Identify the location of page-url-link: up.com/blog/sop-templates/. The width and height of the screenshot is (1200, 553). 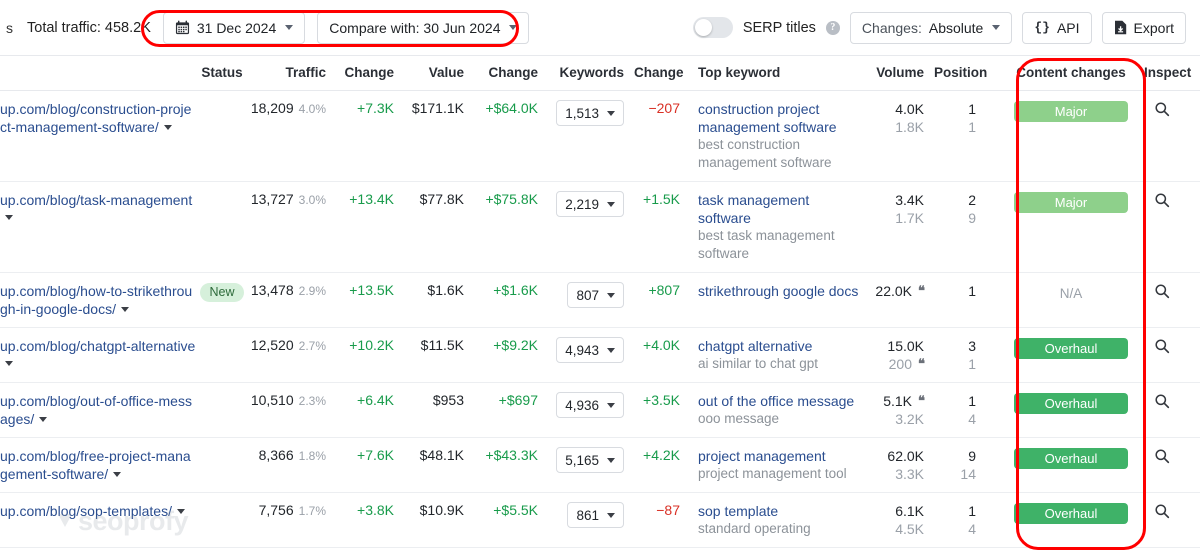
(86, 511).